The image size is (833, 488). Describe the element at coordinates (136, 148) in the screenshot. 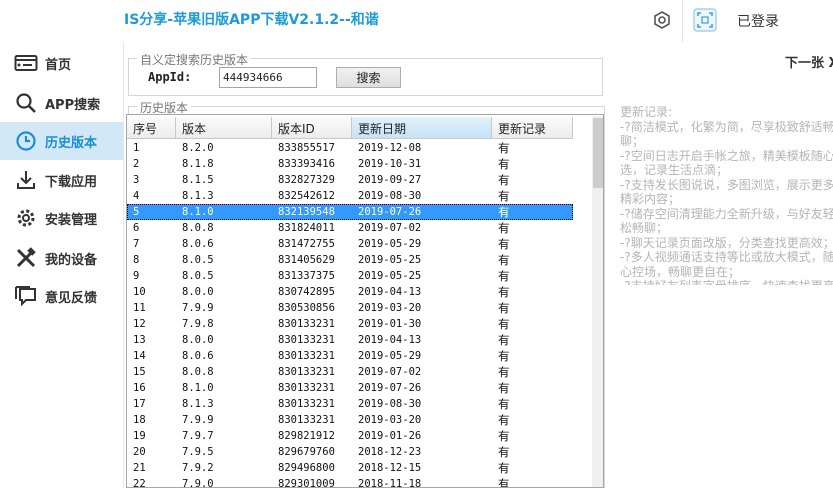

I see `cell-index: 1` at that location.